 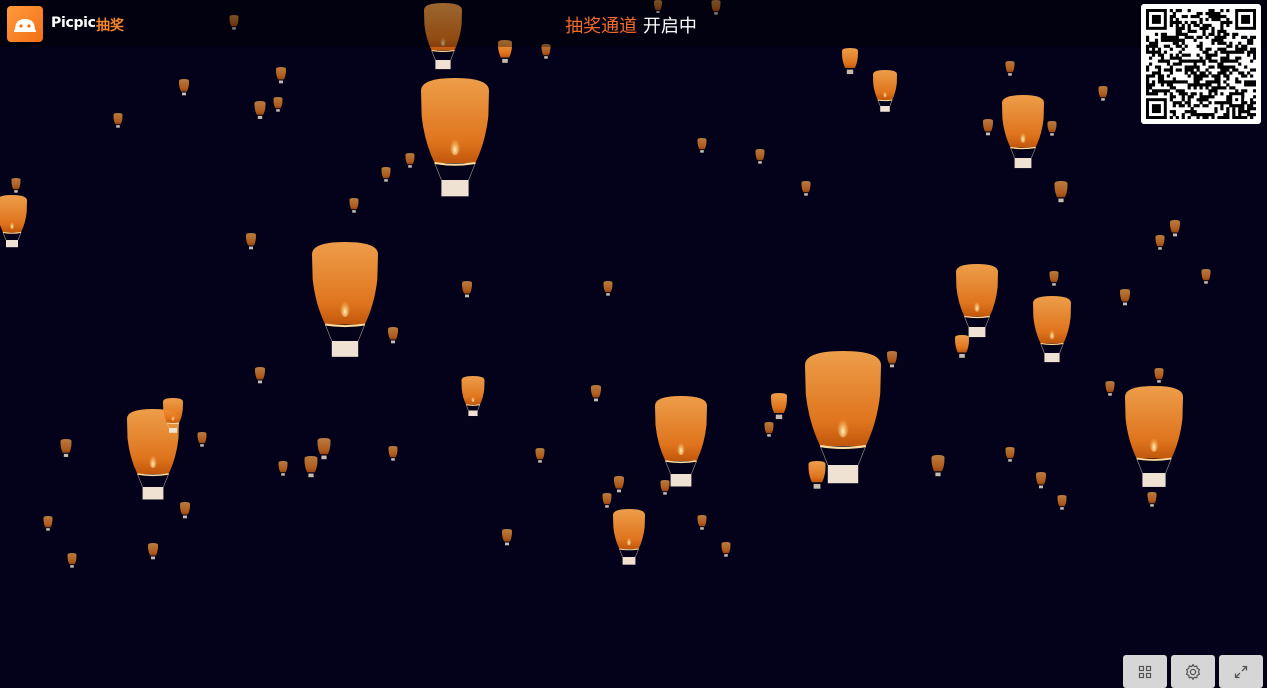 I want to click on expand-icon, so click(x=1241, y=671).